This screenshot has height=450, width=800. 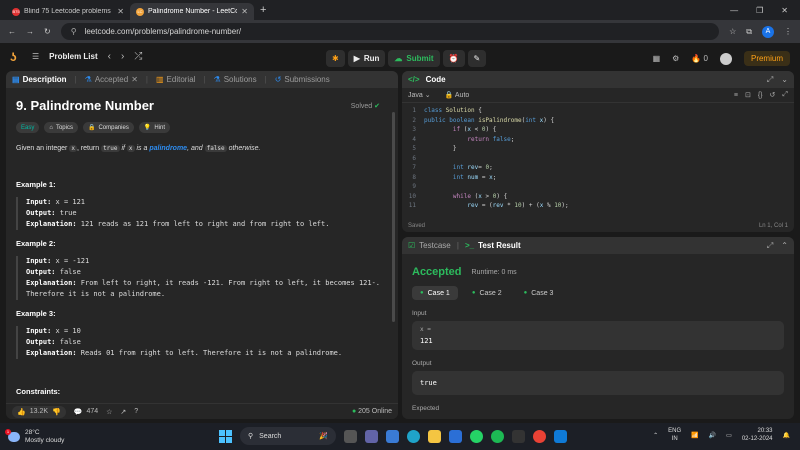 What do you see at coordinates (109, 56) in the screenshot?
I see `prev-problem-icon: ‹` at bounding box center [109, 56].